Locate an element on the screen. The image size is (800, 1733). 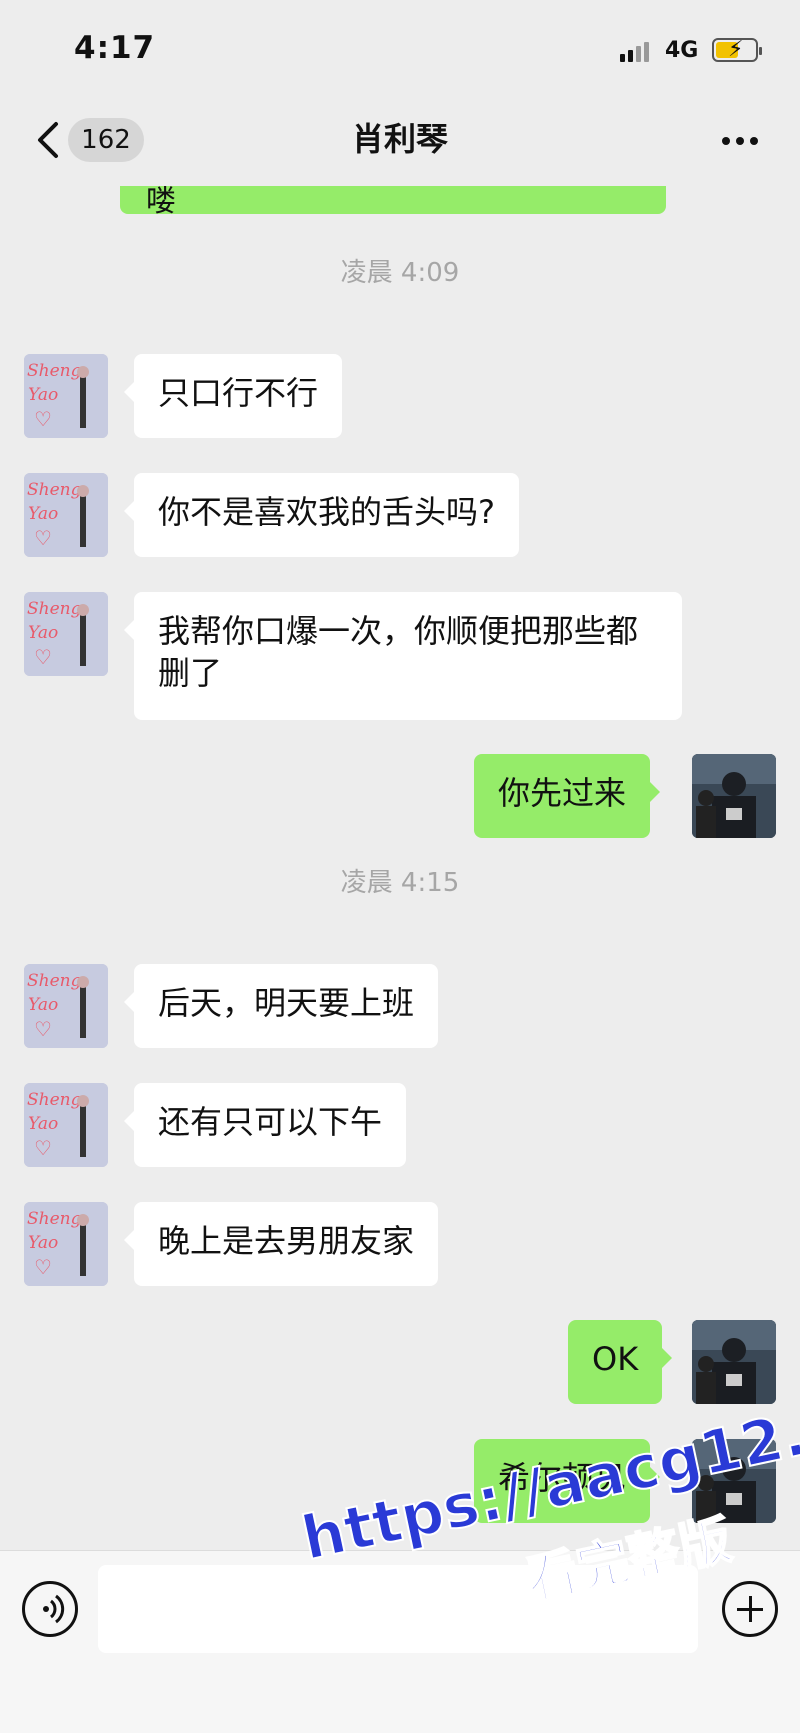
message-bubble-outgoing: 希尔顿见 is located at coordinates (567, 1481).